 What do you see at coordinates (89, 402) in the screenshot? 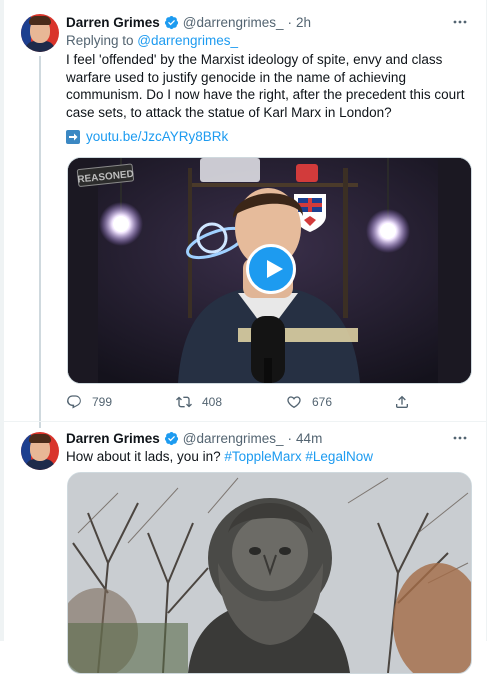
I see `reply-button: 799` at bounding box center [89, 402].